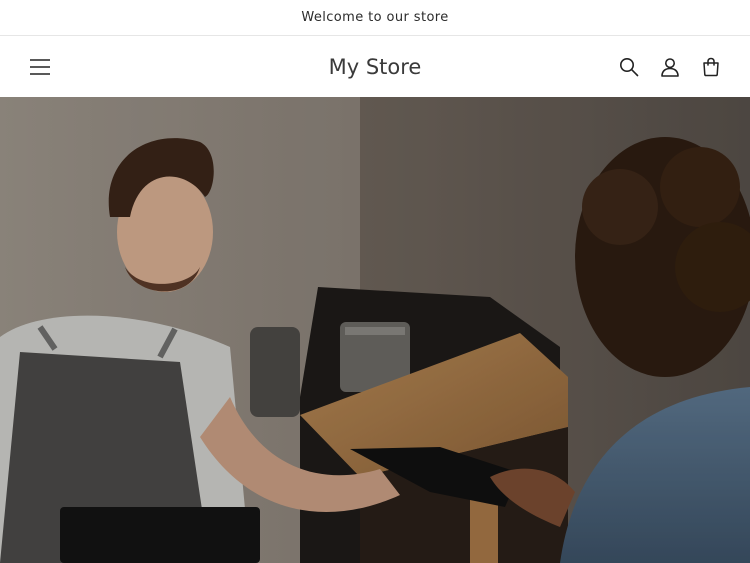 The width and height of the screenshot is (750, 563). I want to click on announcement-bar: Welcome to our store, so click(375, 18).